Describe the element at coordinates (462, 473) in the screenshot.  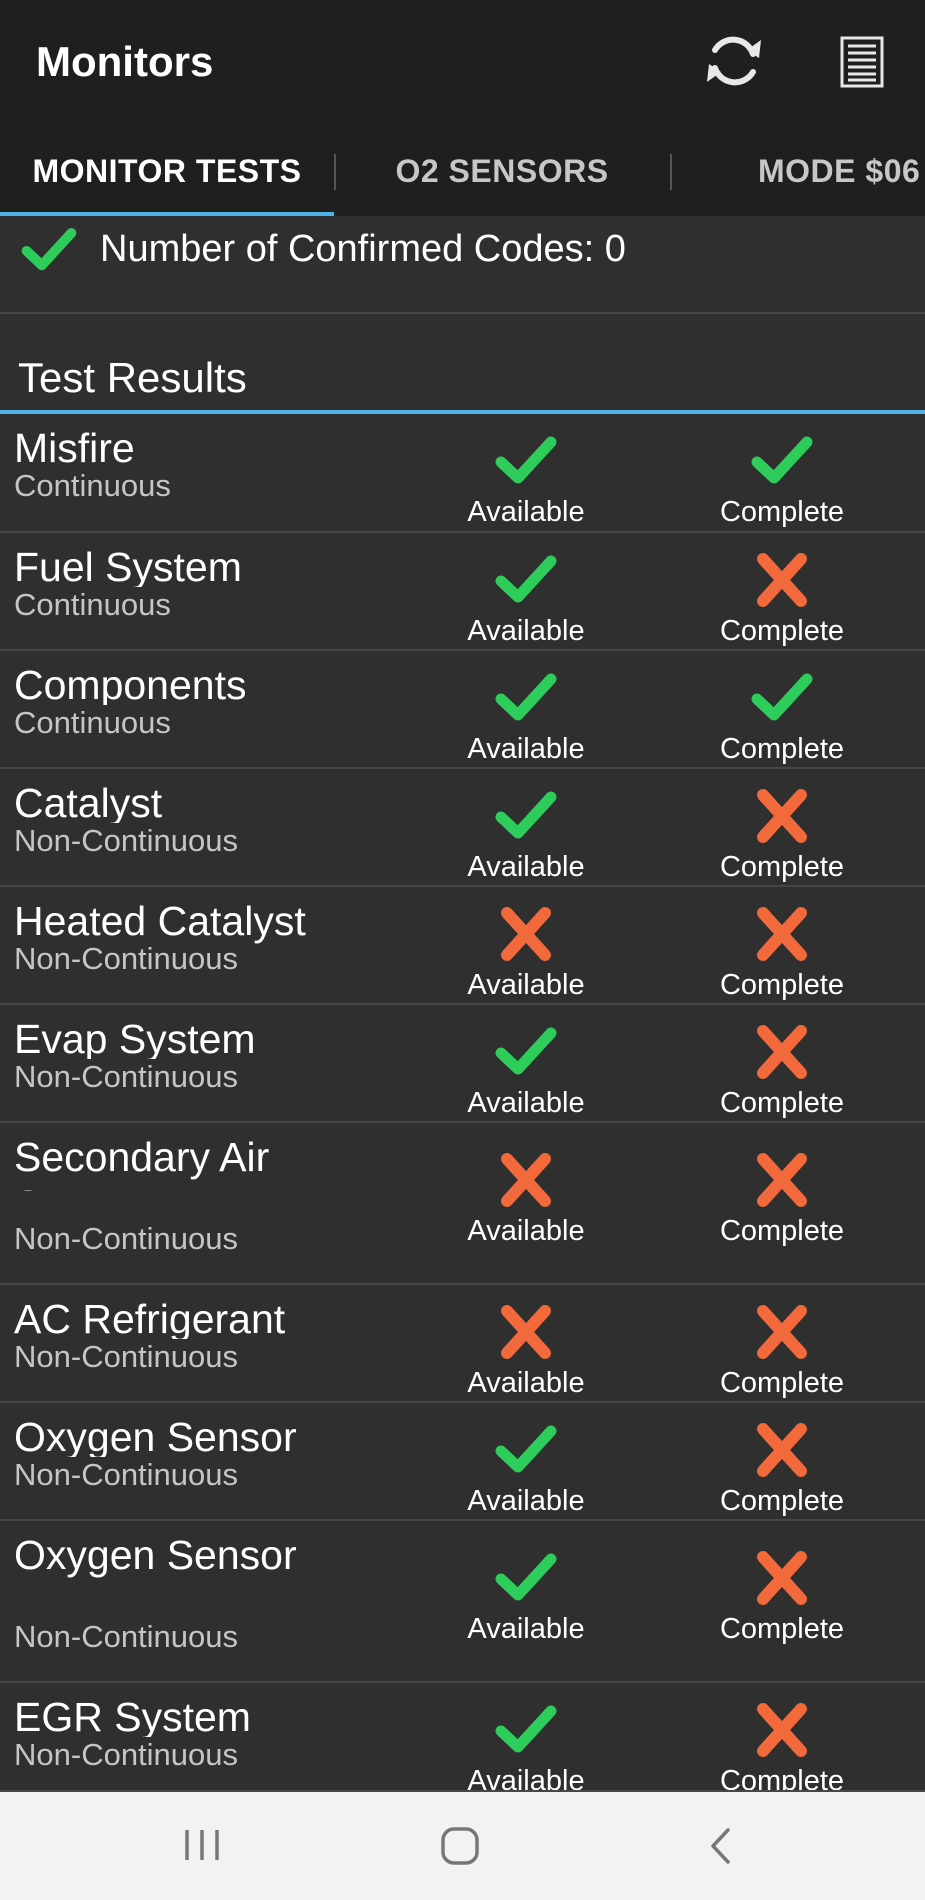
I see `monitor-row: Misfire Continuous Available Complete` at that location.